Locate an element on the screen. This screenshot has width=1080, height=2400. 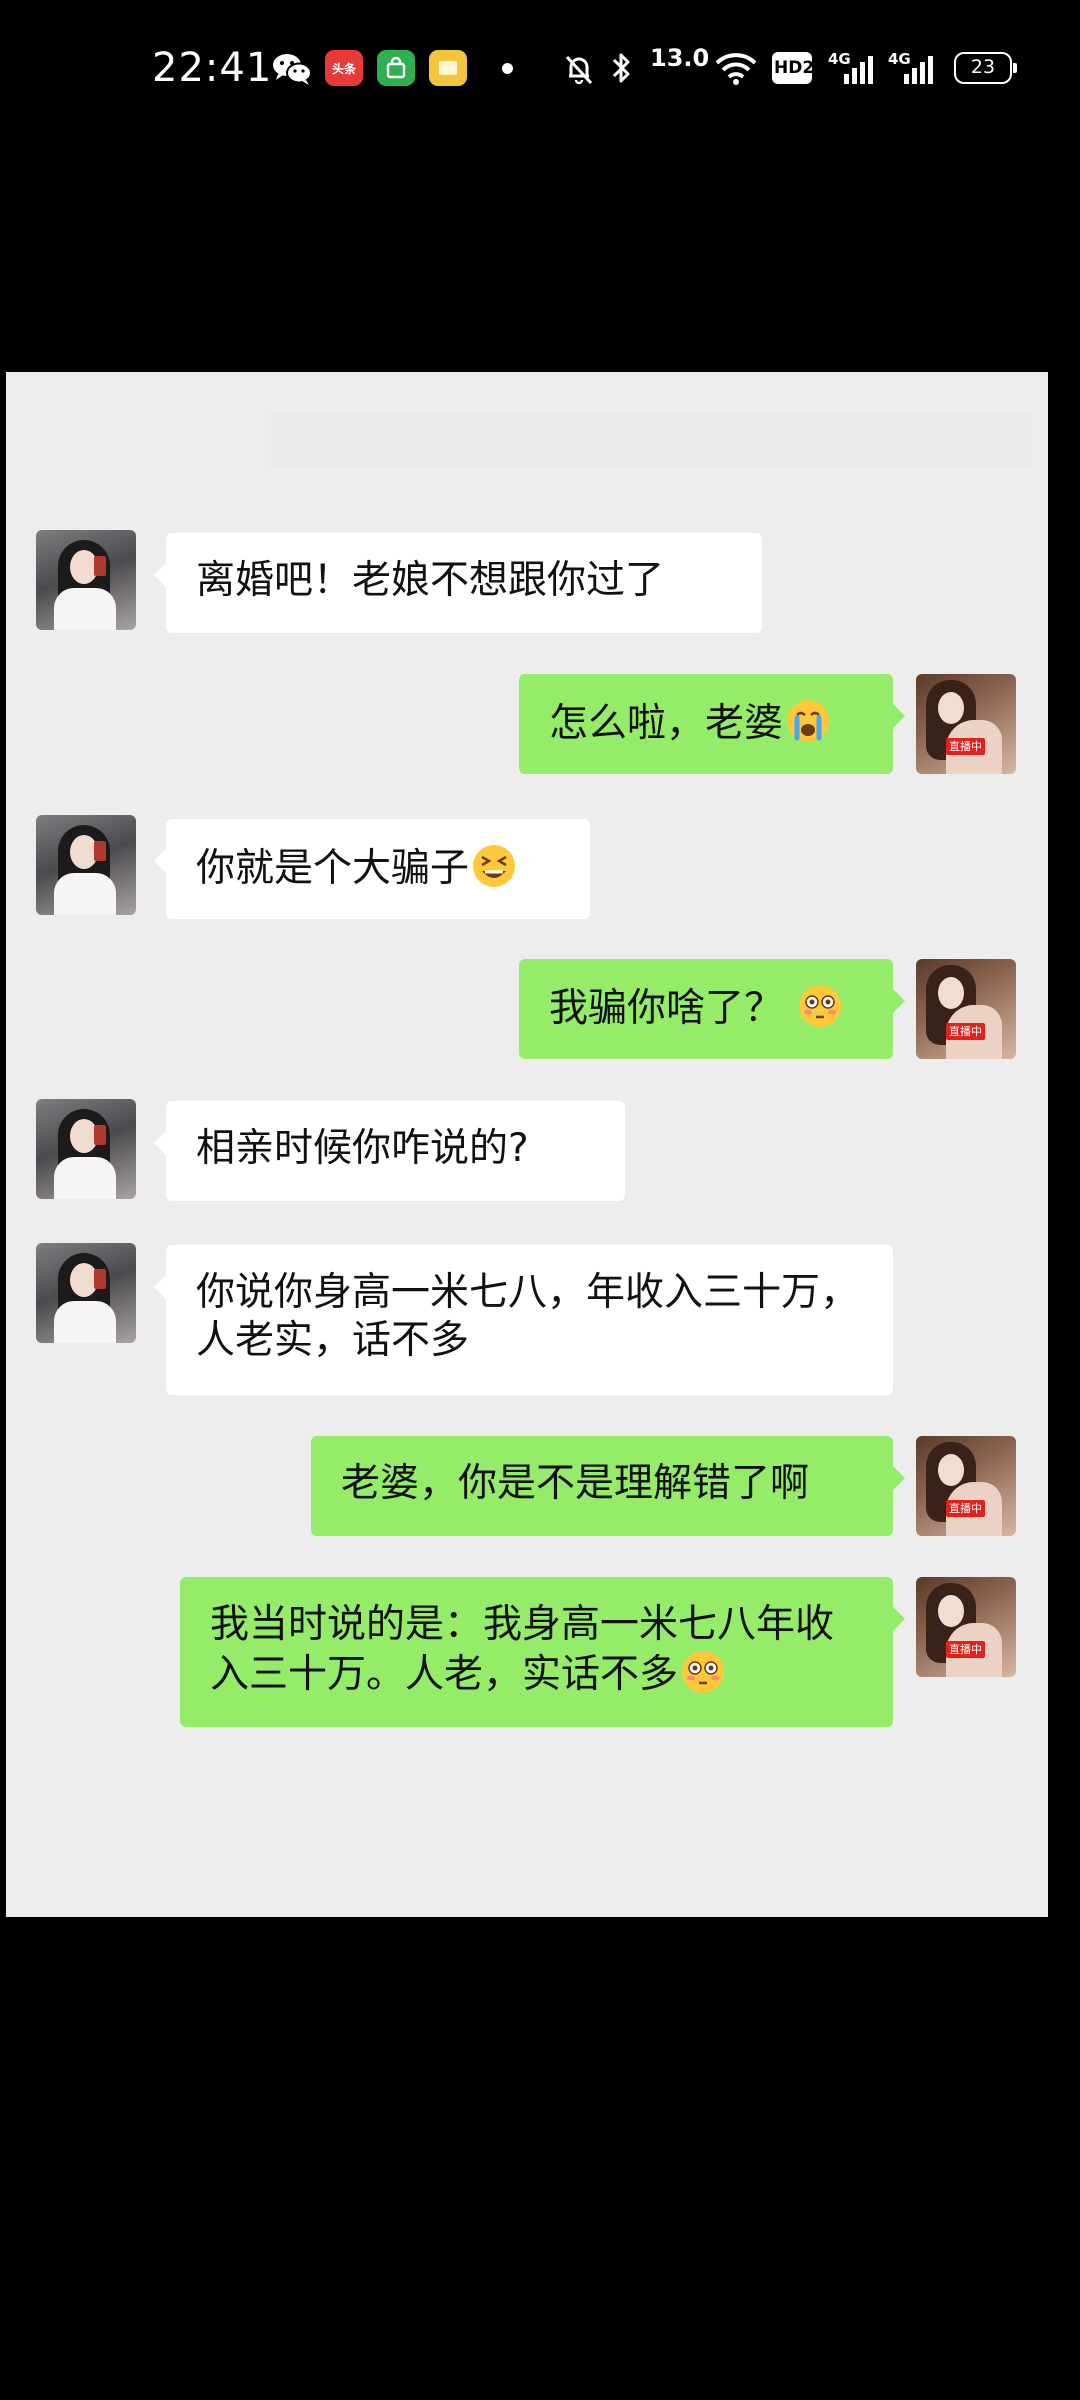
message-text: 离婚吧！老娘不想跟你过了 is located at coordinates (430, 580).